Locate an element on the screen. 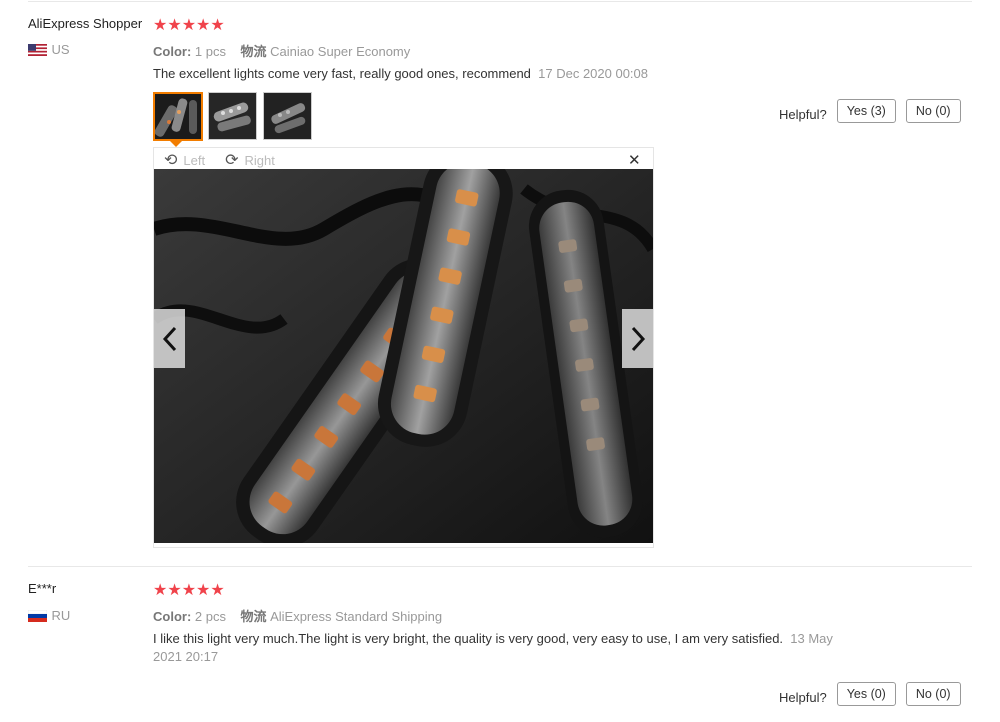 The height and width of the screenshot is (722, 1000). helpful-voting: Helpful? Yes (3) No (0) is located at coordinates (870, 111).